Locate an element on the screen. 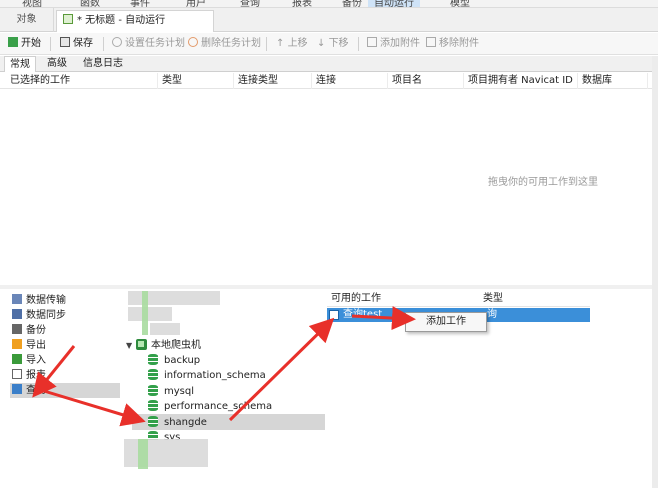 The height and width of the screenshot is (488, 658). list-item-label: 导出 is located at coordinates (36, 345).